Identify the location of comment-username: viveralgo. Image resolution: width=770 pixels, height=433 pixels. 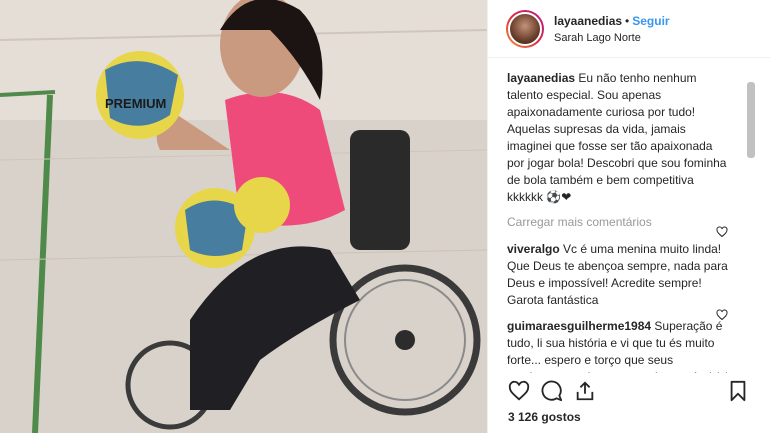
(533, 249).